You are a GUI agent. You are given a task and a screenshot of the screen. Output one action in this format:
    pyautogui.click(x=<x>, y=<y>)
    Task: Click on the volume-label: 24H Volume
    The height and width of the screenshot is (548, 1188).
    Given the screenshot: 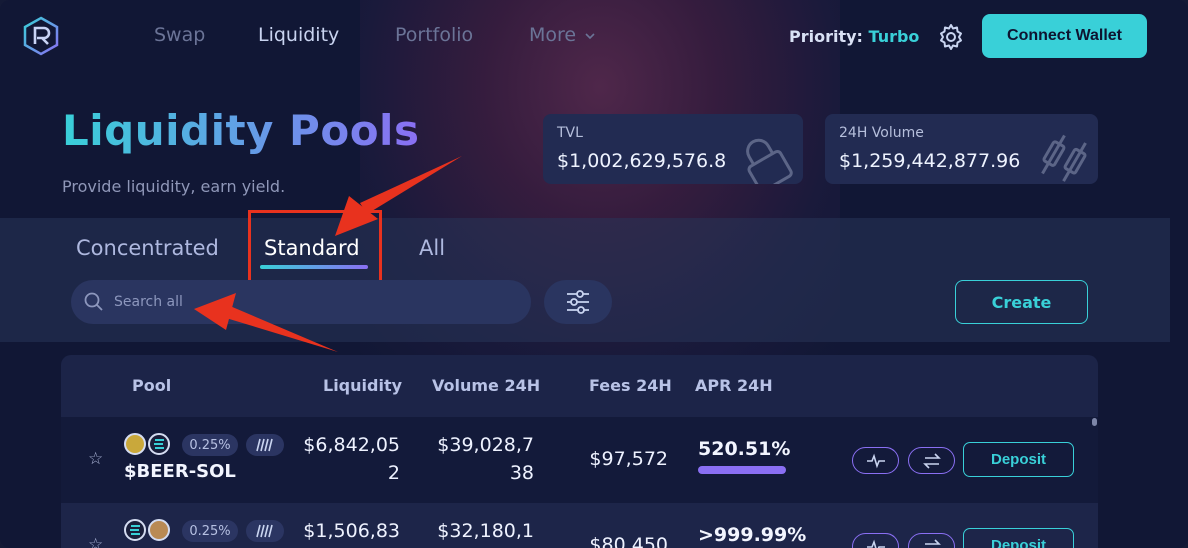 What is the action you would take?
    pyautogui.click(x=881, y=133)
    